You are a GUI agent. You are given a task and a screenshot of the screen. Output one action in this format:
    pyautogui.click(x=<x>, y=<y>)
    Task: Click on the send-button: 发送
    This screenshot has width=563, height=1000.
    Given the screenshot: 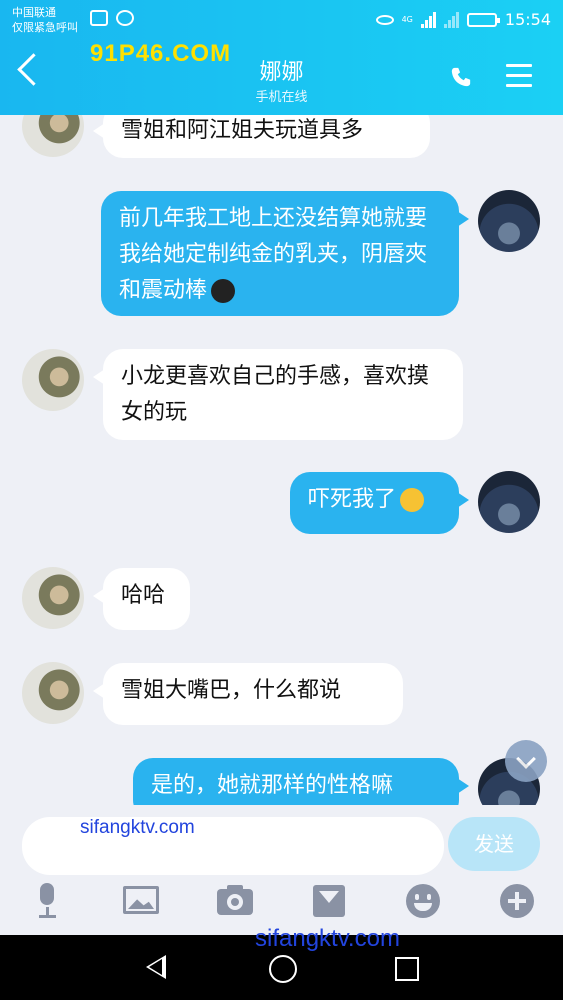 What is the action you would take?
    pyautogui.click(x=494, y=844)
    